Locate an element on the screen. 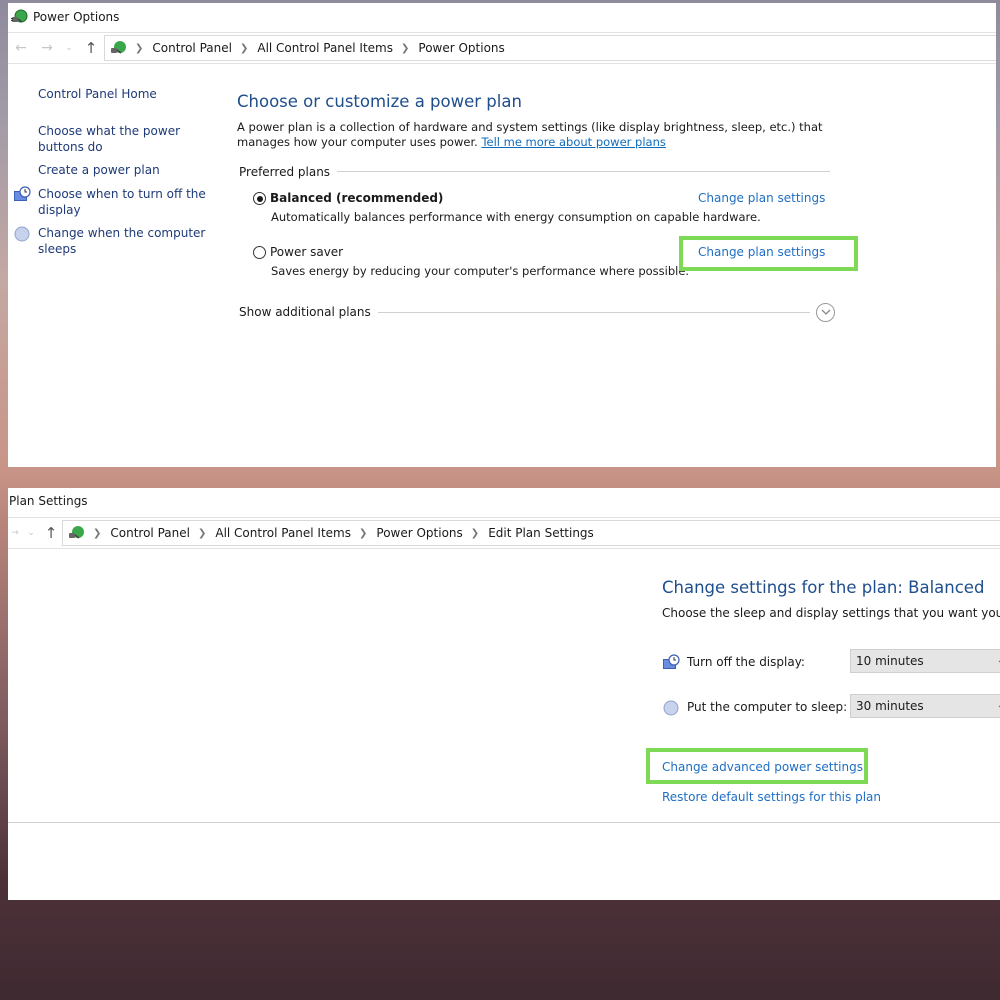 This screenshot has height=1000, width=1000. arrow-left-icon: ← is located at coordinates (21, 48).